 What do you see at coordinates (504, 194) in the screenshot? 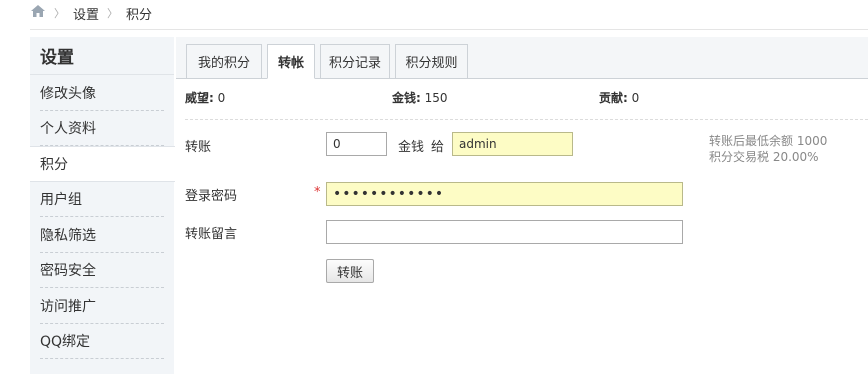
I see `password-input: ••••••••••••` at bounding box center [504, 194].